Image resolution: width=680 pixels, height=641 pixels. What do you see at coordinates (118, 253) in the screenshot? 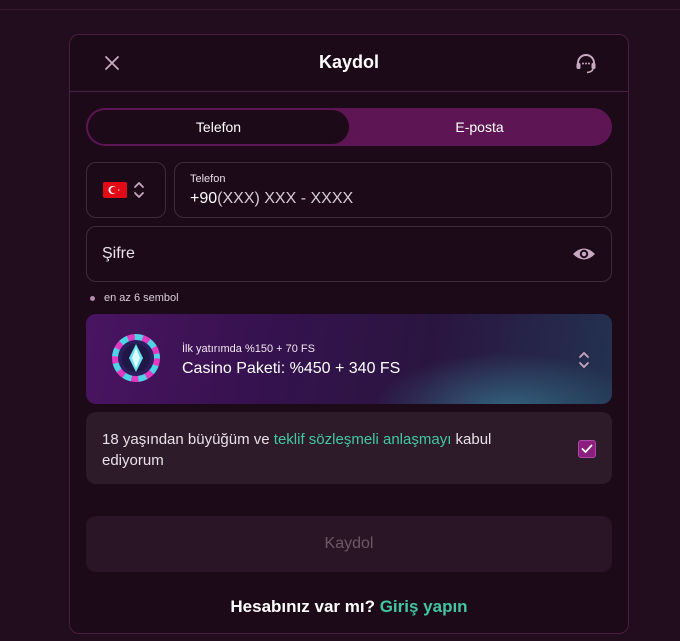
I see `password-placeholder: Şifre` at bounding box center [118, 253].